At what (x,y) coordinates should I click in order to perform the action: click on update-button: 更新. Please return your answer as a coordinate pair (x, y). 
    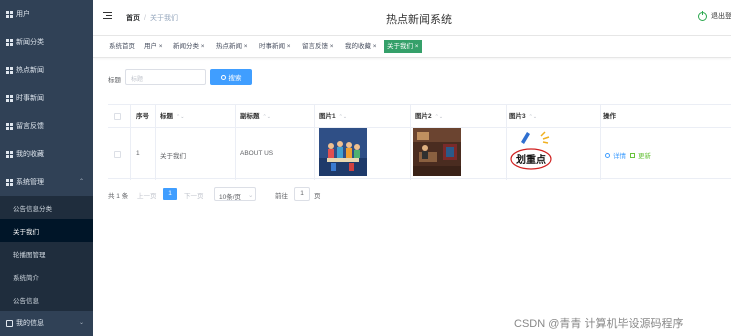
    Looking at the image, I should click on (640, 155).